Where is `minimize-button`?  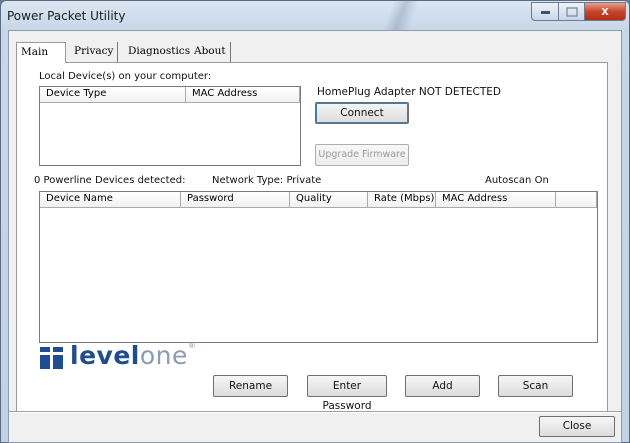 minimize-button is located at coordinates (545, 11).